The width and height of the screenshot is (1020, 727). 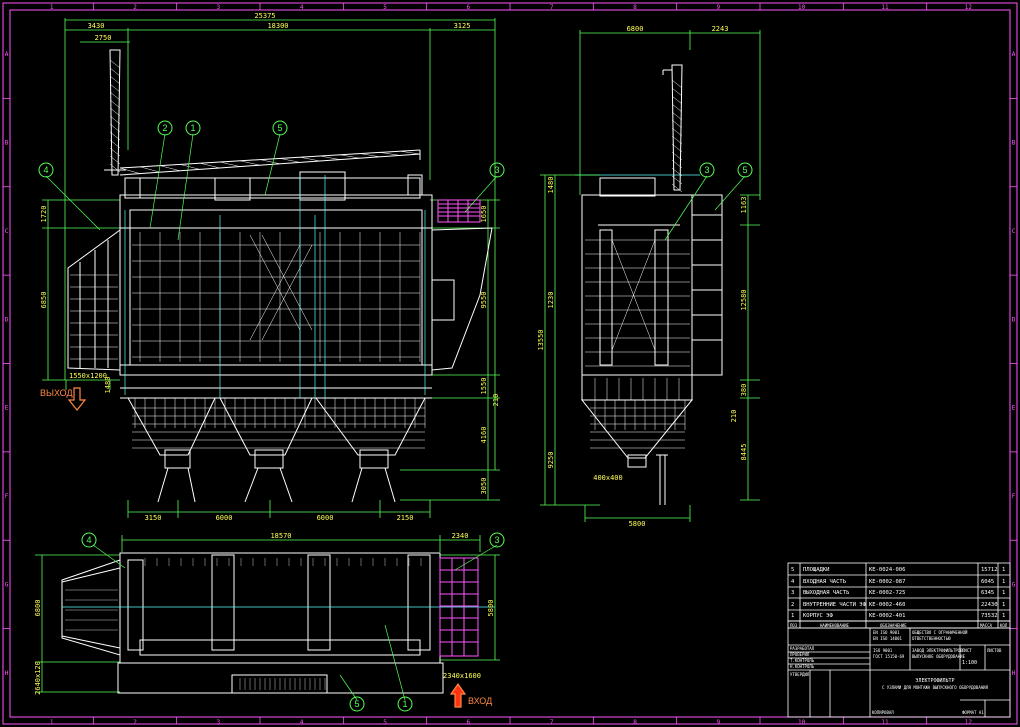 What do you see at coordinates (484, 435) in the screenshot?
I see `dimension-text: 4160` at bounding box center [484, 435].